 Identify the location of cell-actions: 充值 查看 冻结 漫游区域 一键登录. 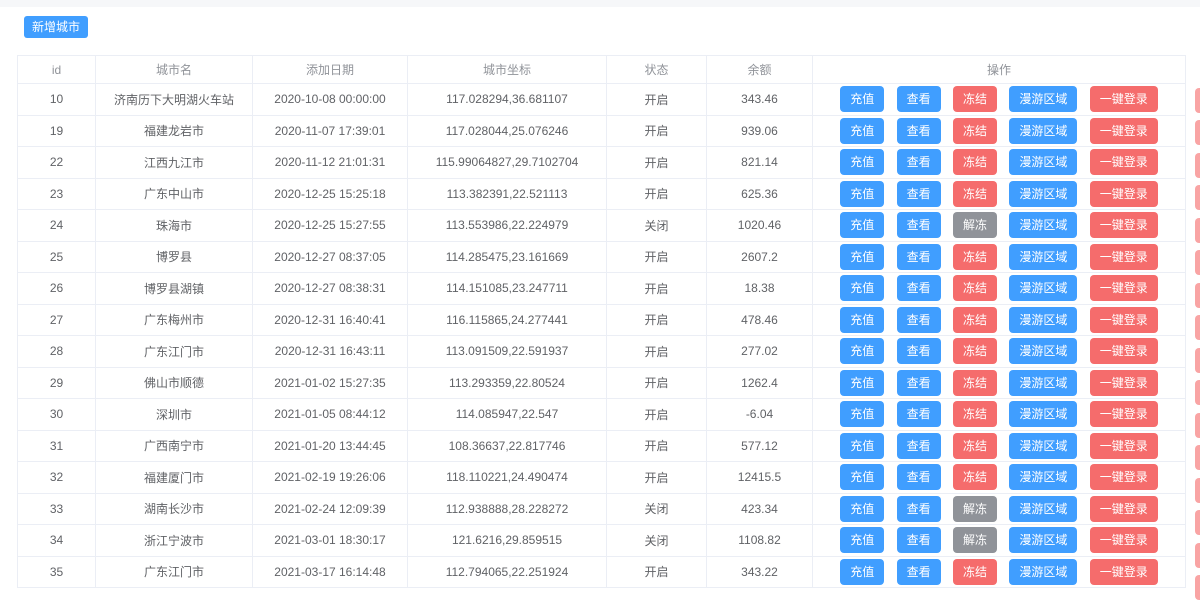
(999, 256).